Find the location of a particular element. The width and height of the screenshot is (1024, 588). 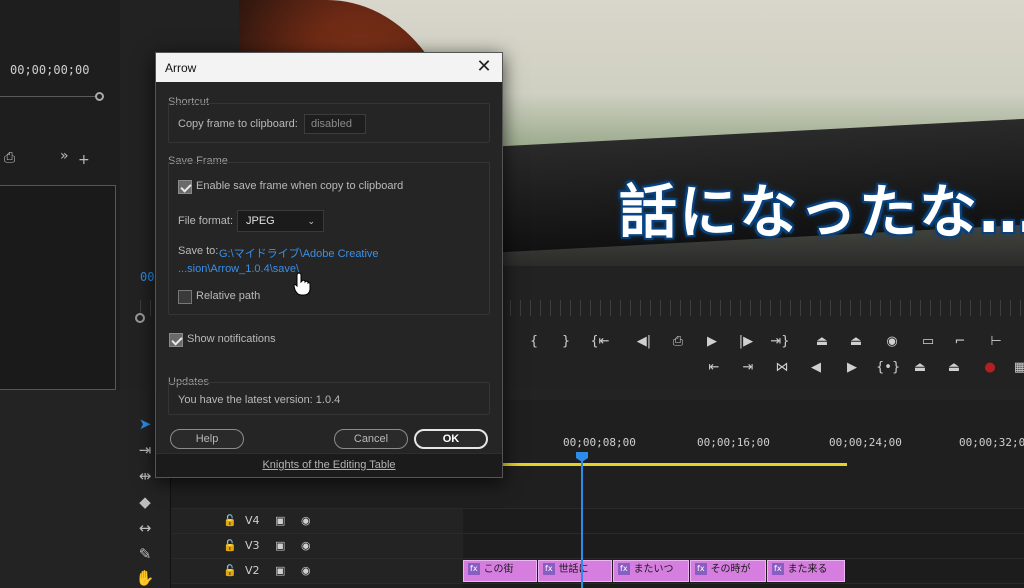

enable-save-frame-label: Enable save frame when copy to clipboard is located at coordinates (299, 186).